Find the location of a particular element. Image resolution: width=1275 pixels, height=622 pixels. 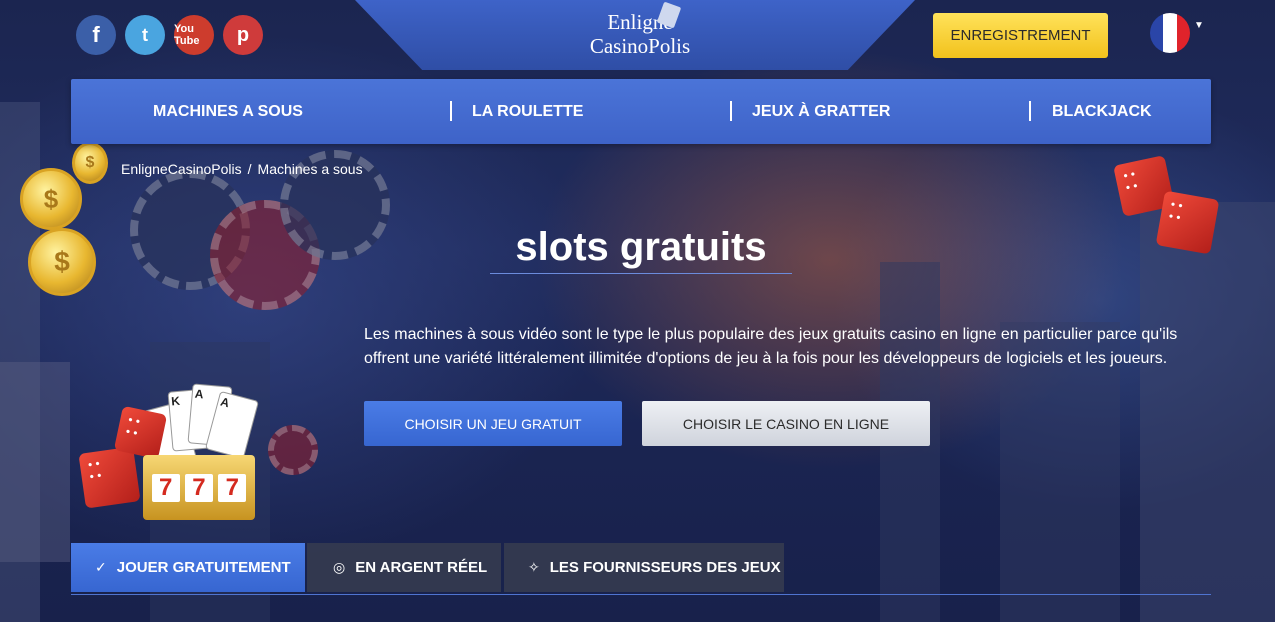

youtube-icon: You Tube is located at coordinates (194, 35).